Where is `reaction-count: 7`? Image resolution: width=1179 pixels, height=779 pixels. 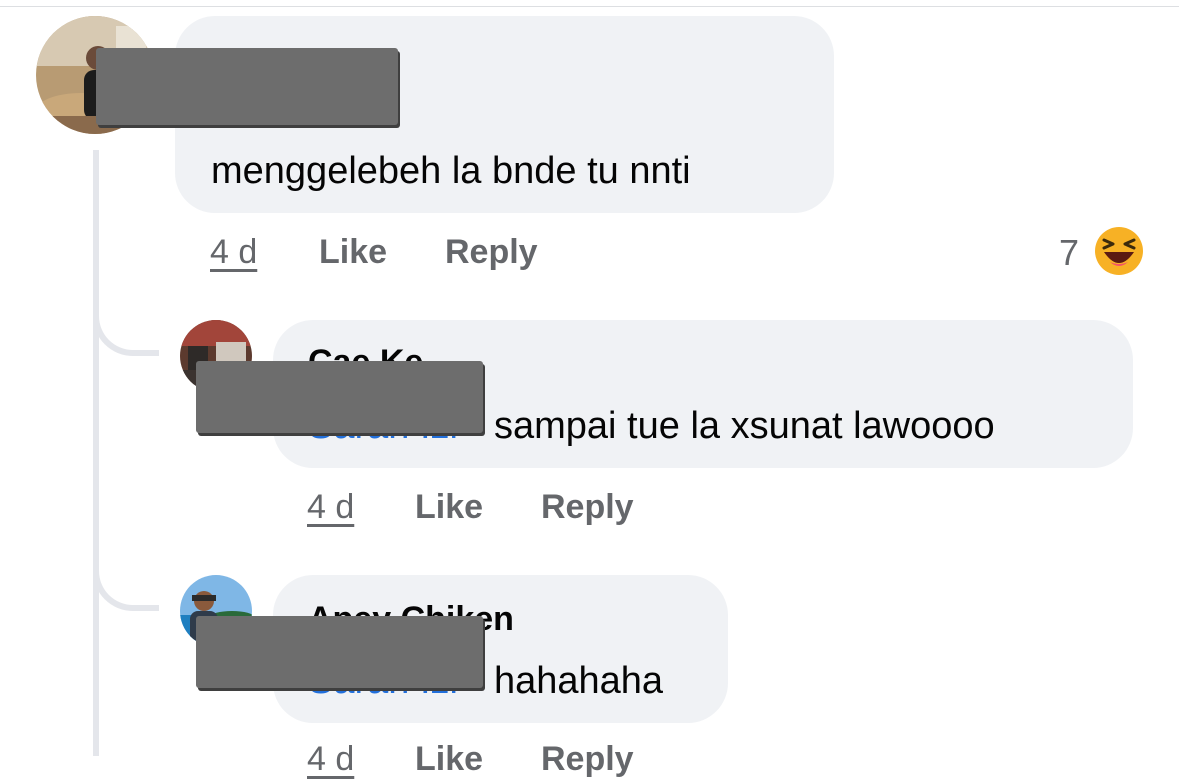 reaction-count: 7 is located at coordinates (1069, 253).